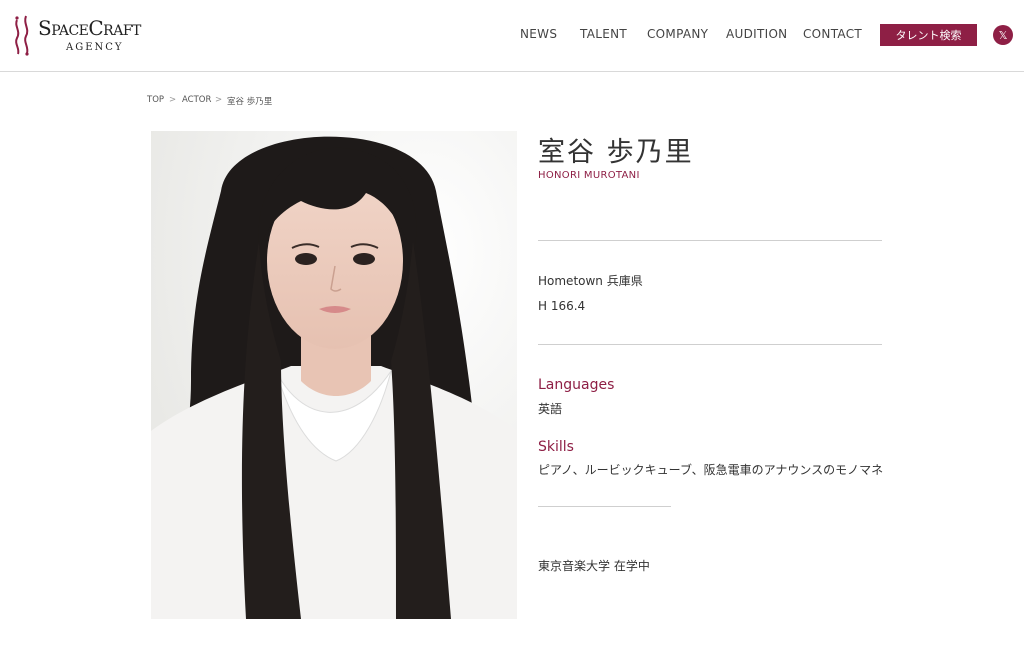 Image resolution: width=1024 pixels, height=648 pixels. I want to click on nav-company: COMPANY, so click(677, 35).